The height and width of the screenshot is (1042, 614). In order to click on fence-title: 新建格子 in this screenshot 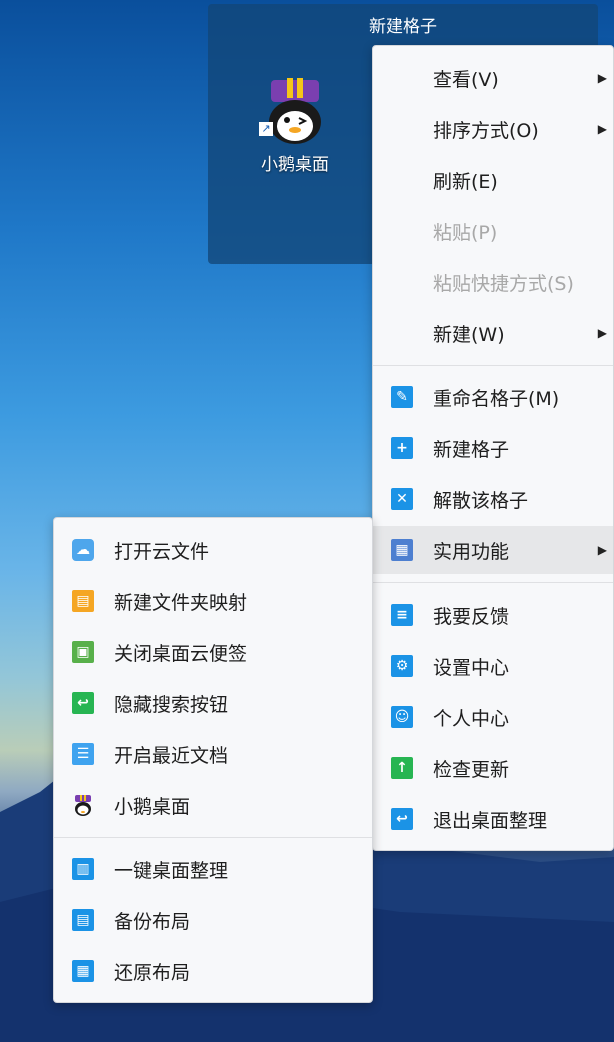, I will do `click(403, 24)`.